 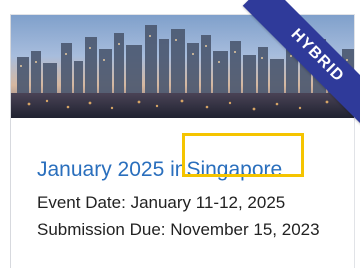 What do you see at coordinates (208, 202) in the screenshot?
I see `event-date-value: January 11-12, 2025` at bounding box center [208, 202].